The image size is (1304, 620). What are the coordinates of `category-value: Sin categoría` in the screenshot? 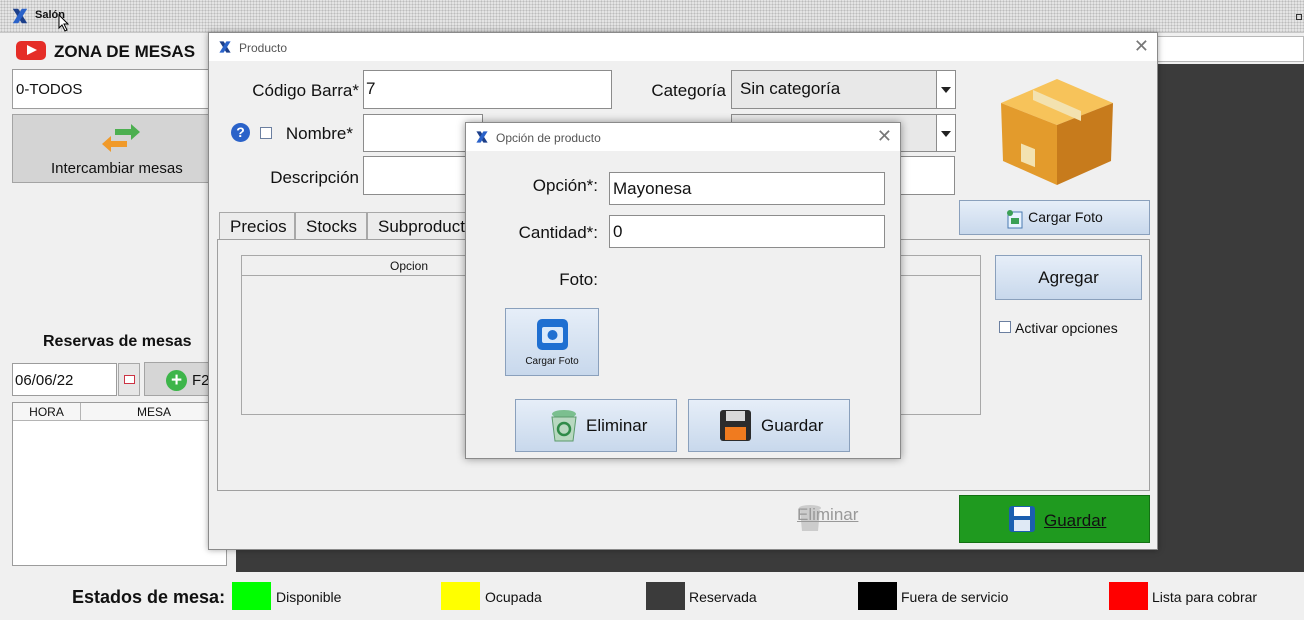 It's located at (790, 88).